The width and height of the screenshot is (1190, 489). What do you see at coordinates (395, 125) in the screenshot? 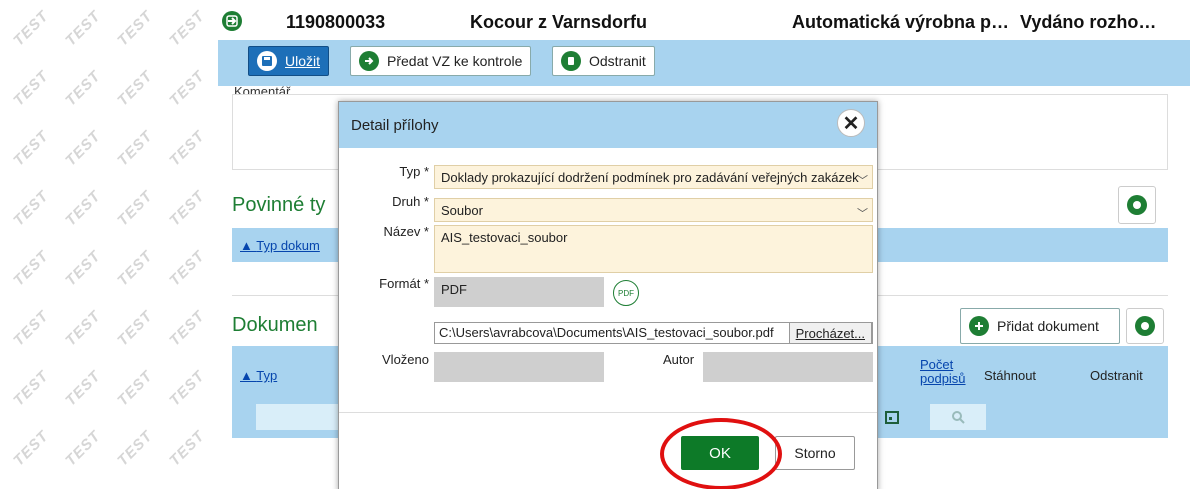
I see `dialog-title: Detail přílohy` at bounding box center [395, 125].